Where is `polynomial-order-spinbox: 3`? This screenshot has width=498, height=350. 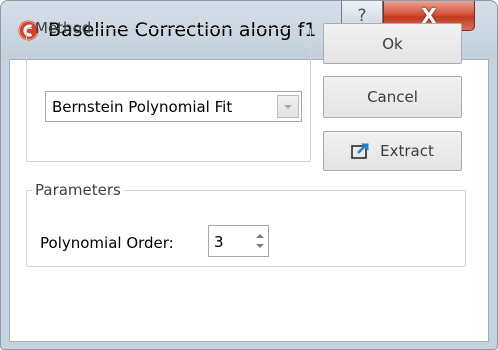
polynomial-order-spinbox: 3 is located at coordinates (238, 241).